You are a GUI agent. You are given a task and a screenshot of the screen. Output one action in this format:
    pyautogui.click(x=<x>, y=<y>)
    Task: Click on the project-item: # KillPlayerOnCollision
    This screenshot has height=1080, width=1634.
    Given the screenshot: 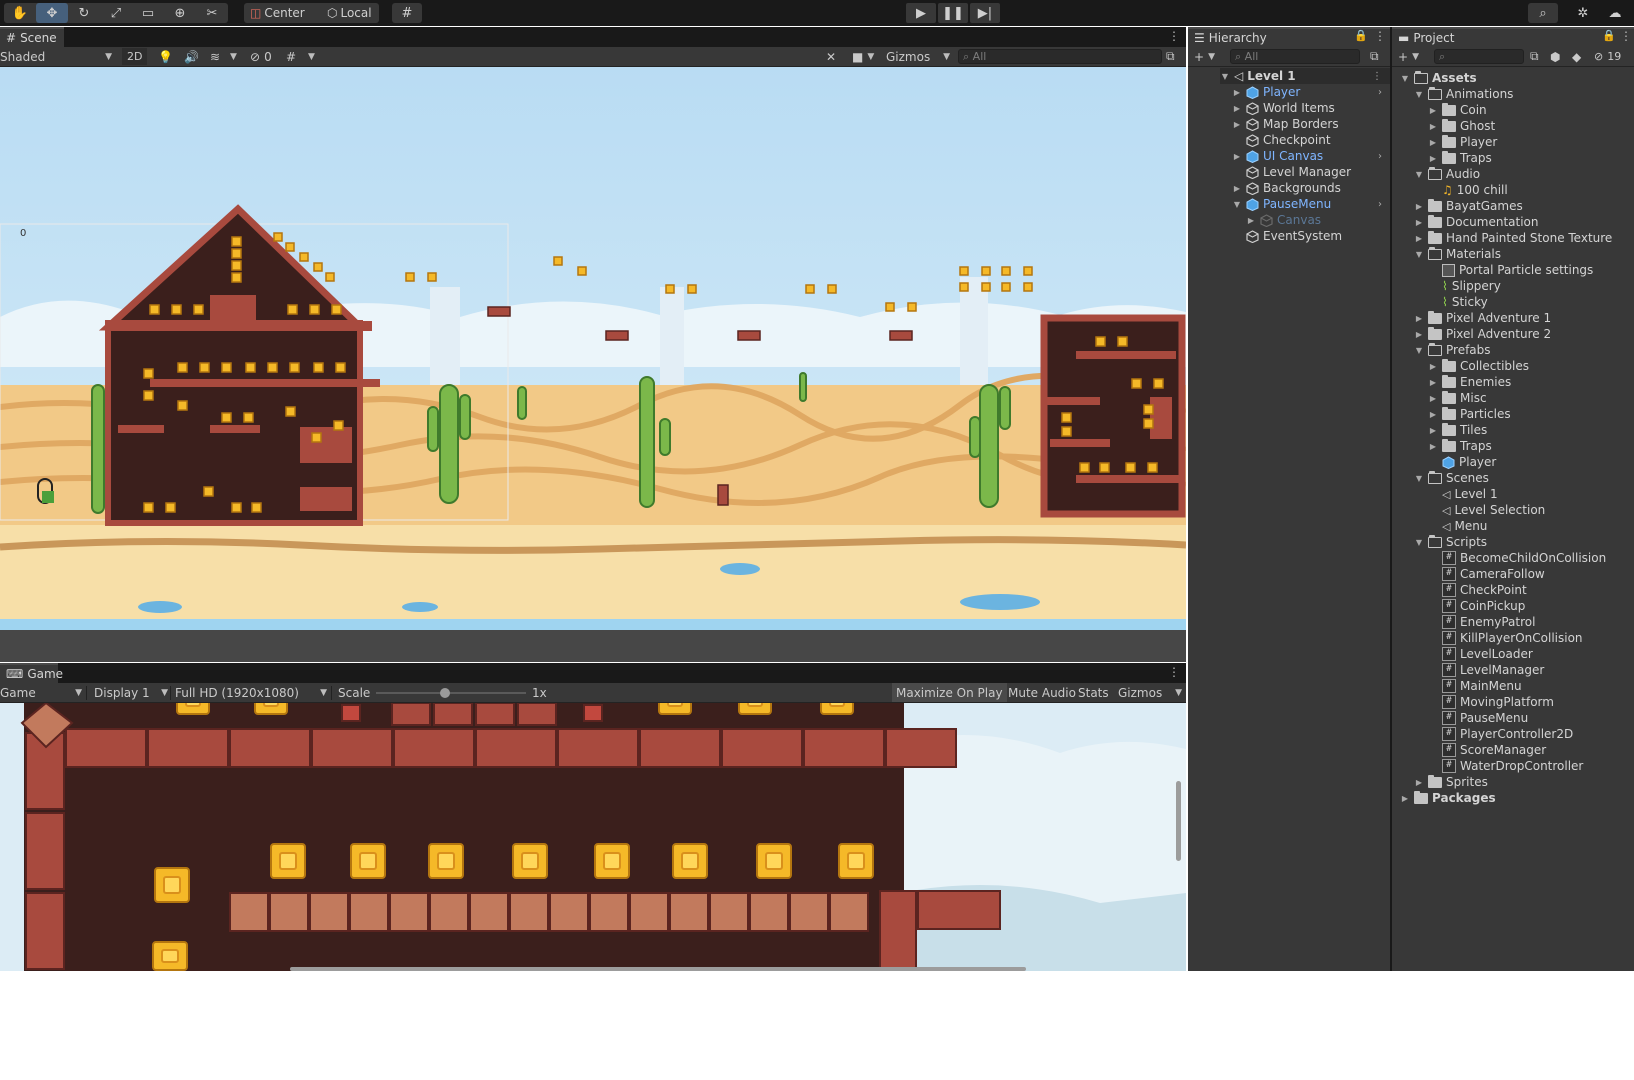 What is the action you would take?
    pyautogui.click(x=1505, y=638)
    